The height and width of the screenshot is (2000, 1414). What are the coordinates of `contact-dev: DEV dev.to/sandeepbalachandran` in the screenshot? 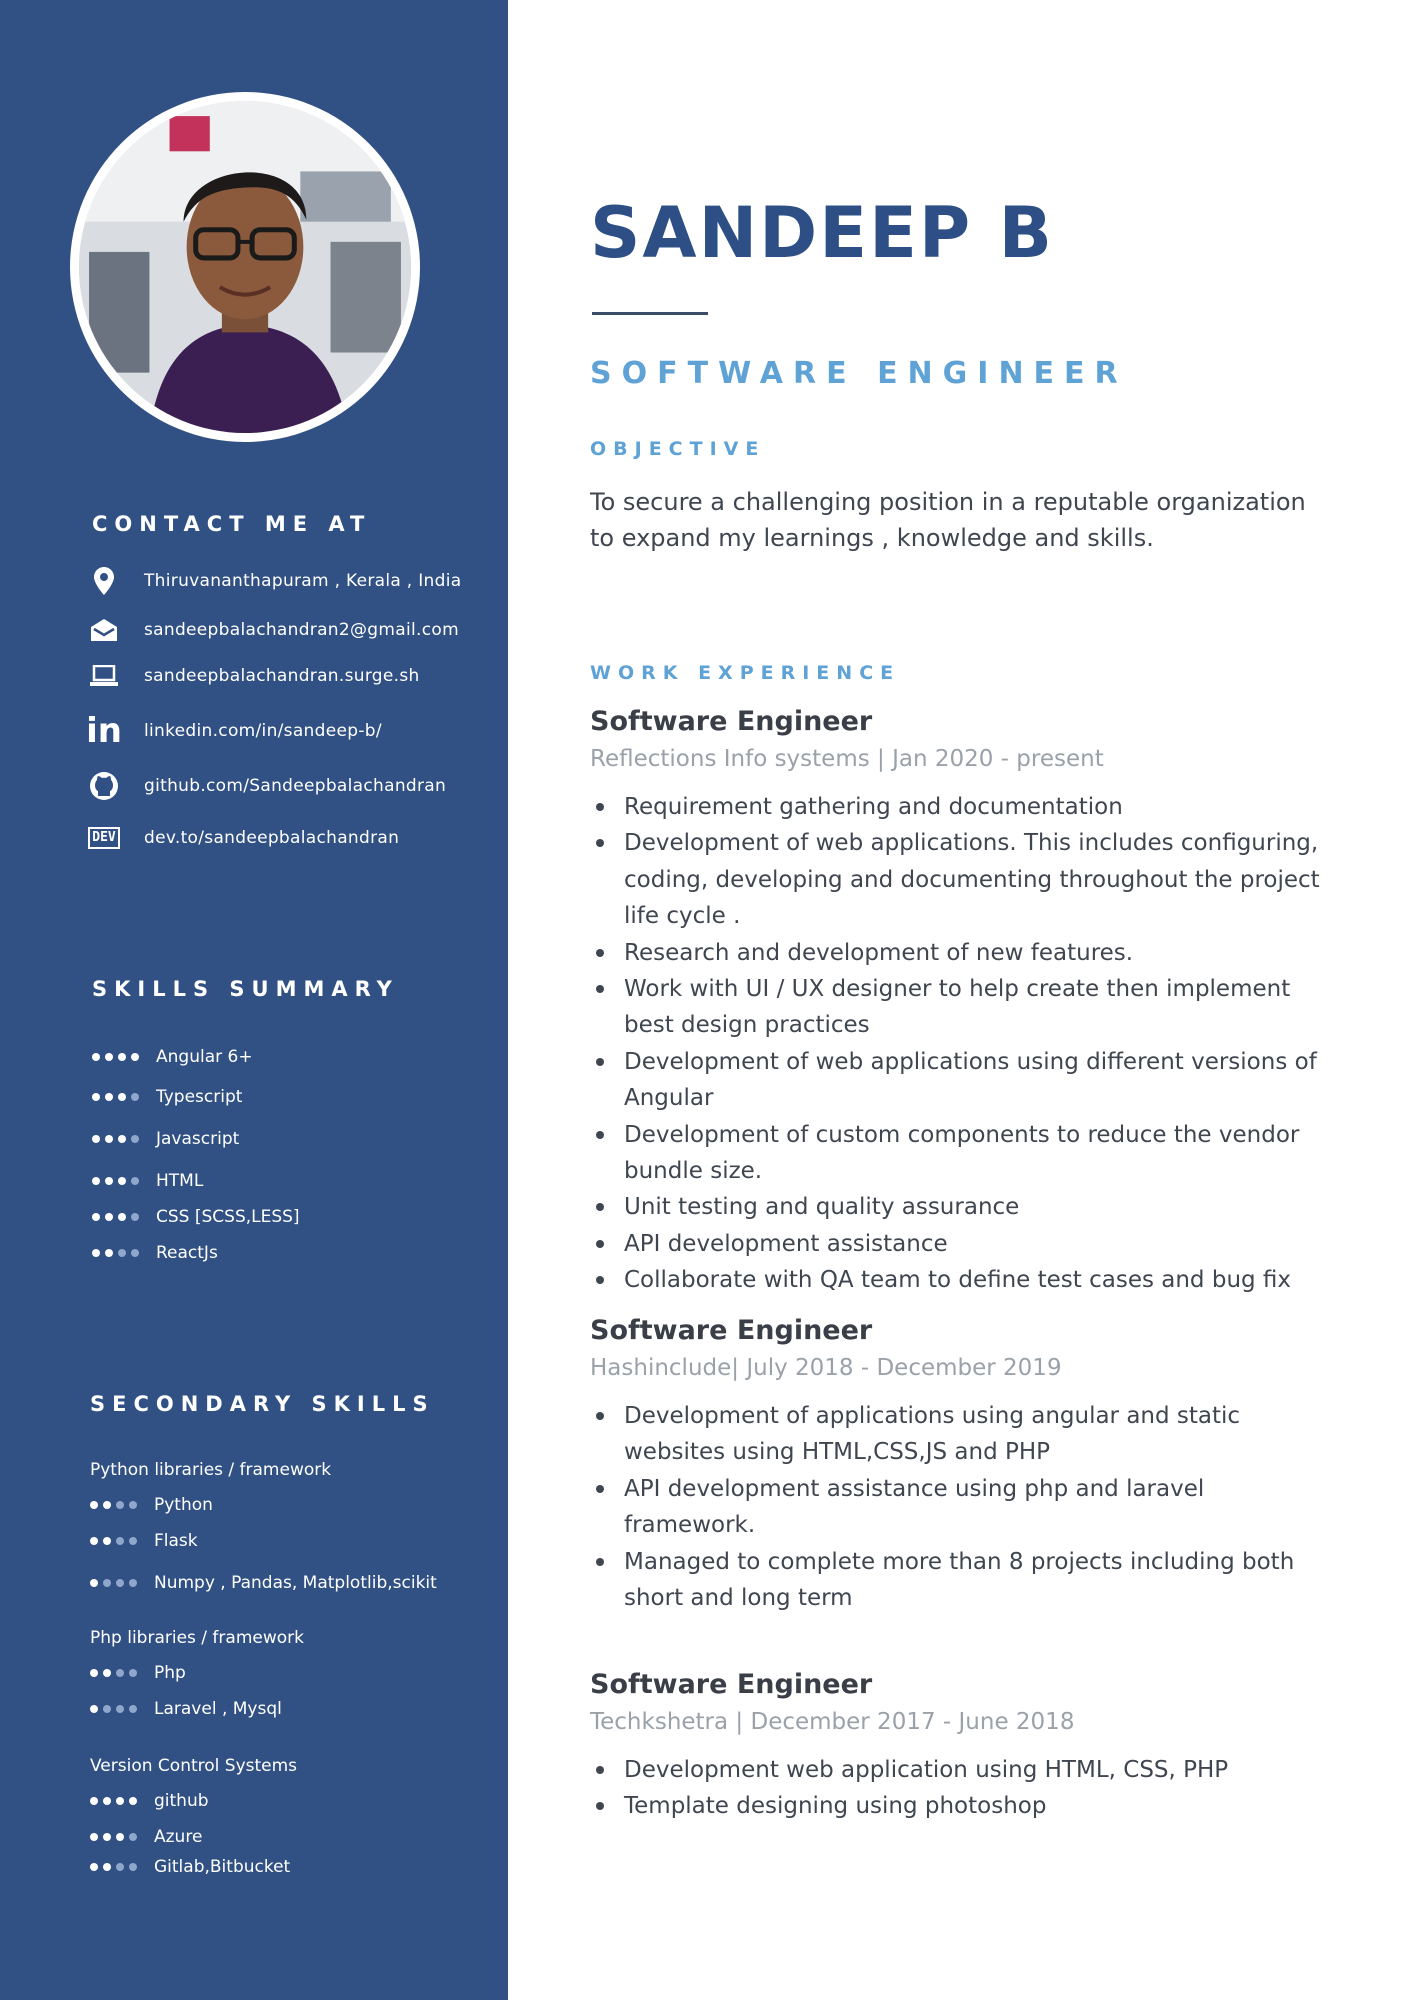 It's located at (242, 838).